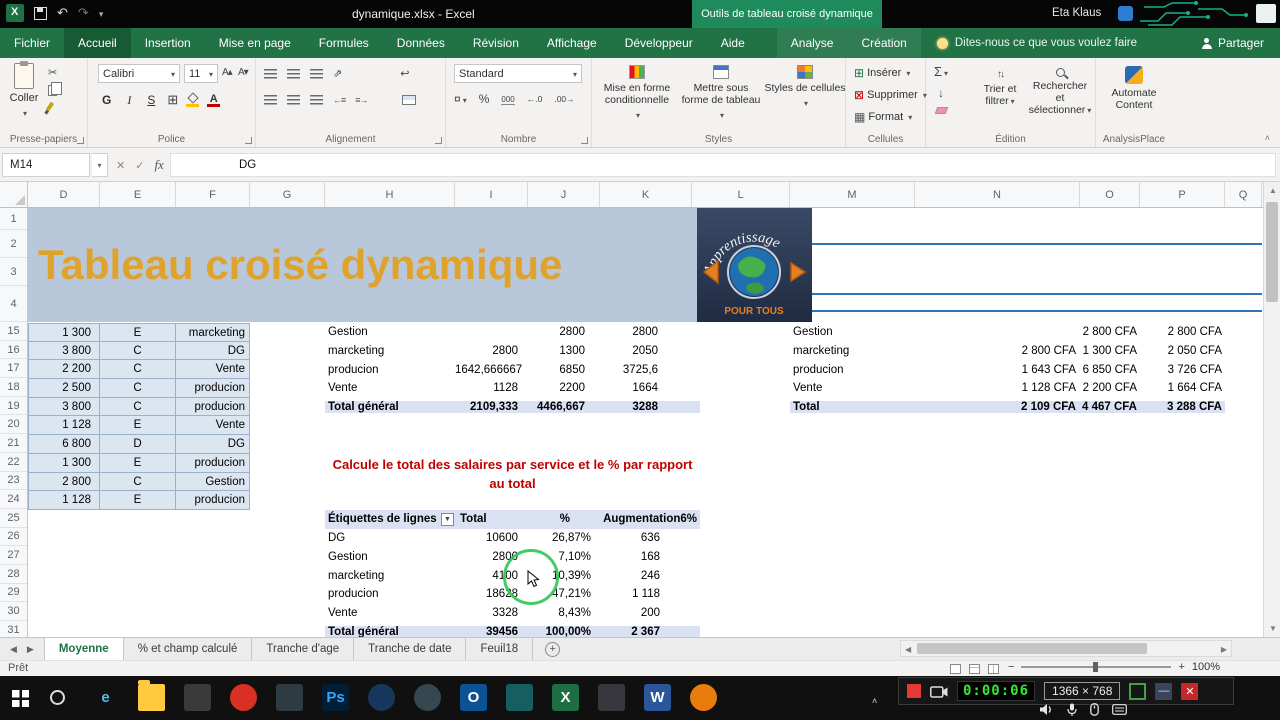  Describe the element at coordinates (997, 407) in the screenshot. I see `cell: 2 109 CFA` at that location.